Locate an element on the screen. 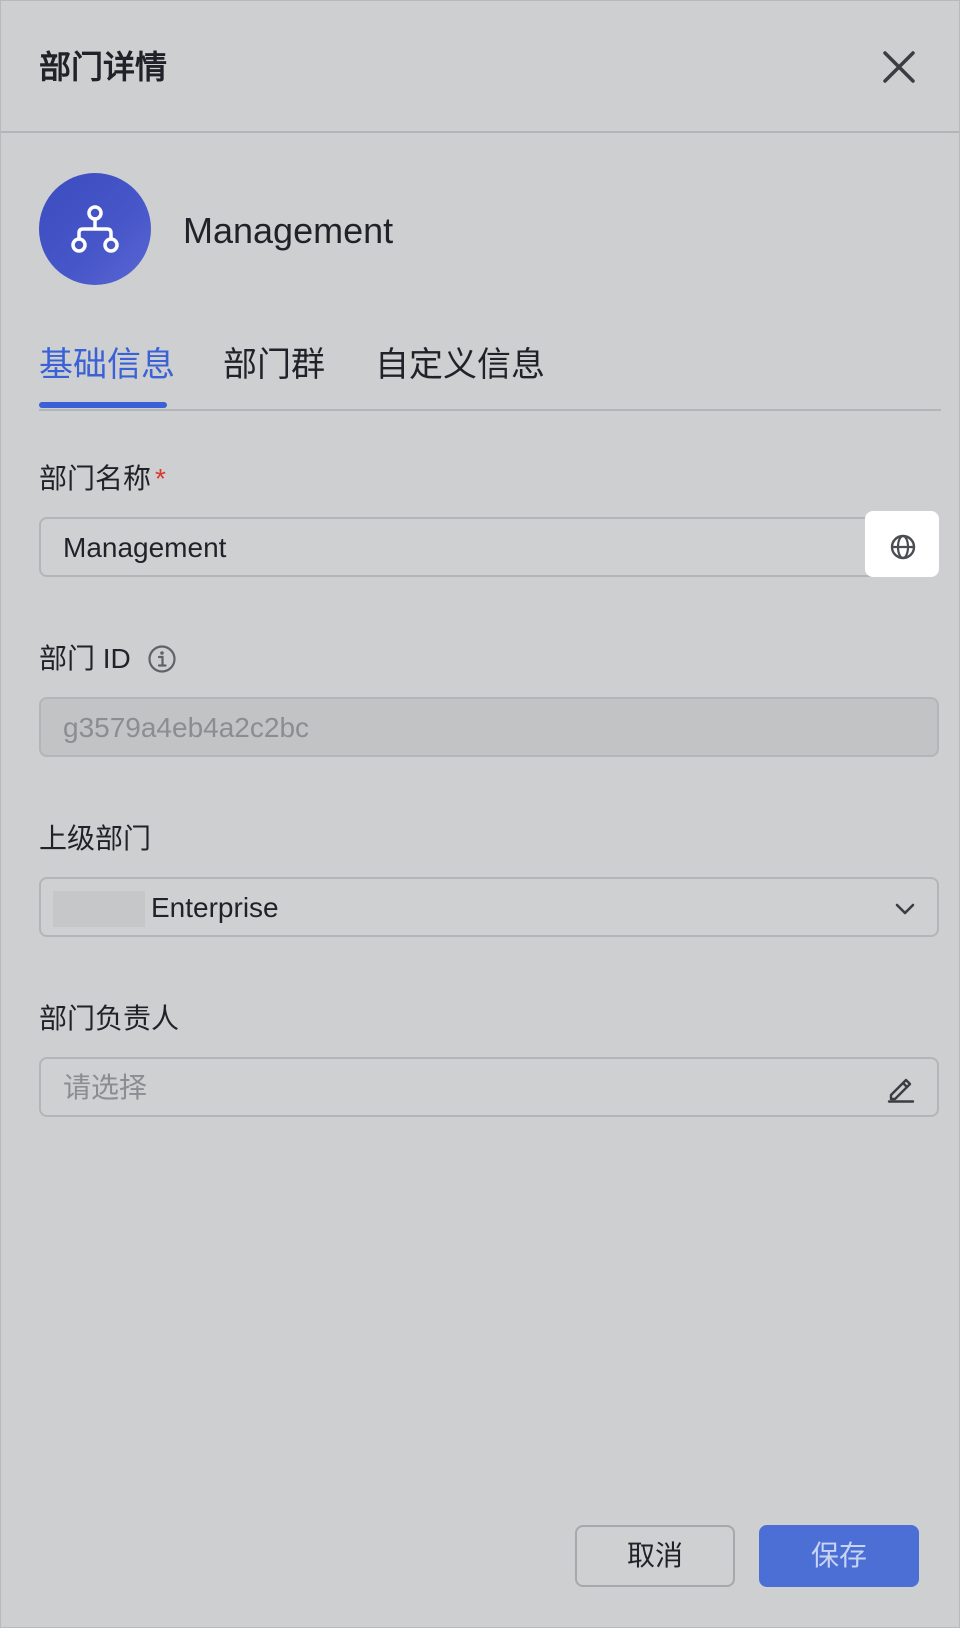  tab-department-group: 部门群 is located at coordinates (274, 365).